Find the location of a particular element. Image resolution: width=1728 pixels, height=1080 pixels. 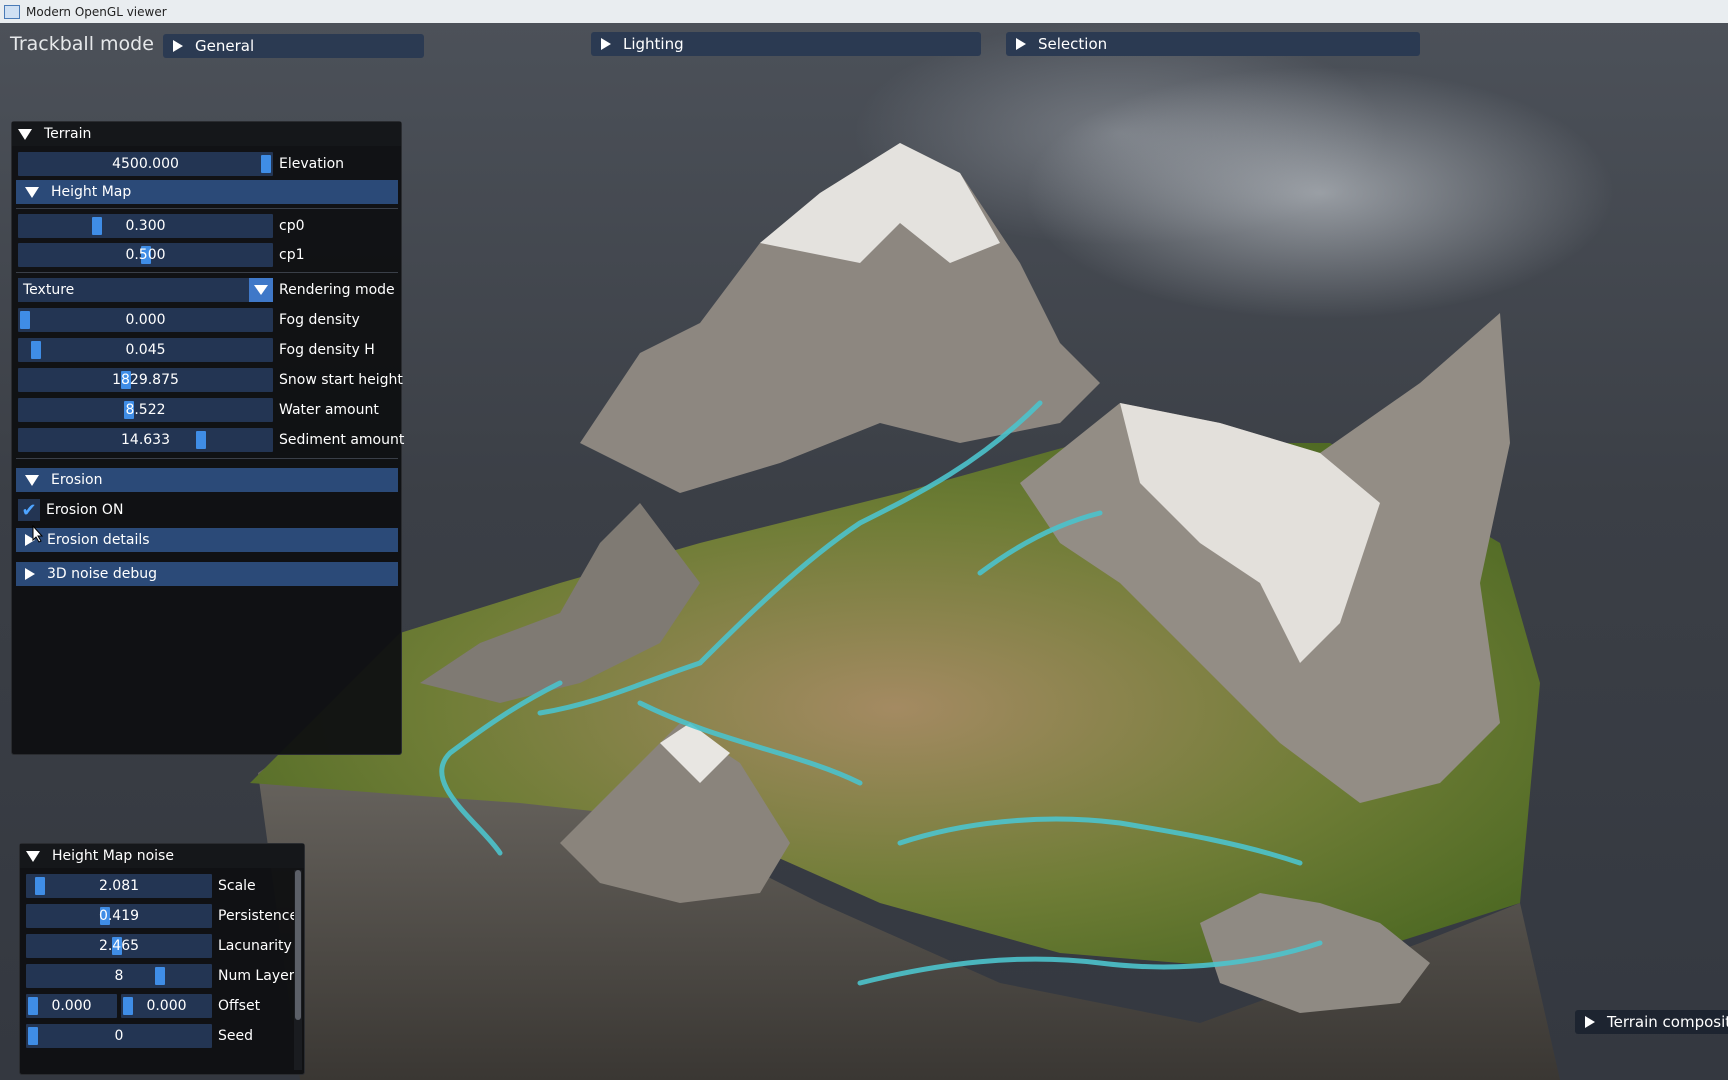

erosion-details-header: Erosion details is located at coordinates (207, 540).